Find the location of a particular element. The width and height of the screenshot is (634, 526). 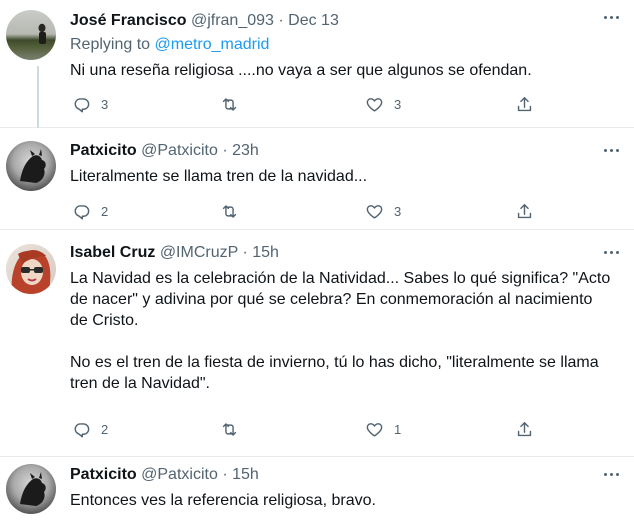

reply-button: 3 is located at coordinates (90, 104).